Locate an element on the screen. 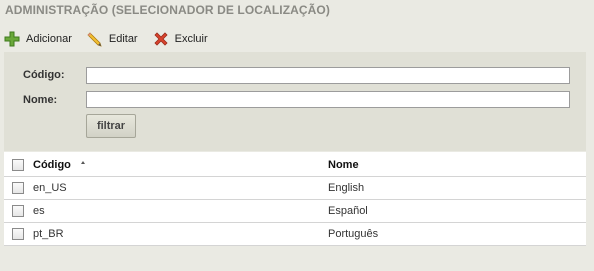 This screenshot has width=594, height=271. code-filter-input is located at coordinates (328, 75).